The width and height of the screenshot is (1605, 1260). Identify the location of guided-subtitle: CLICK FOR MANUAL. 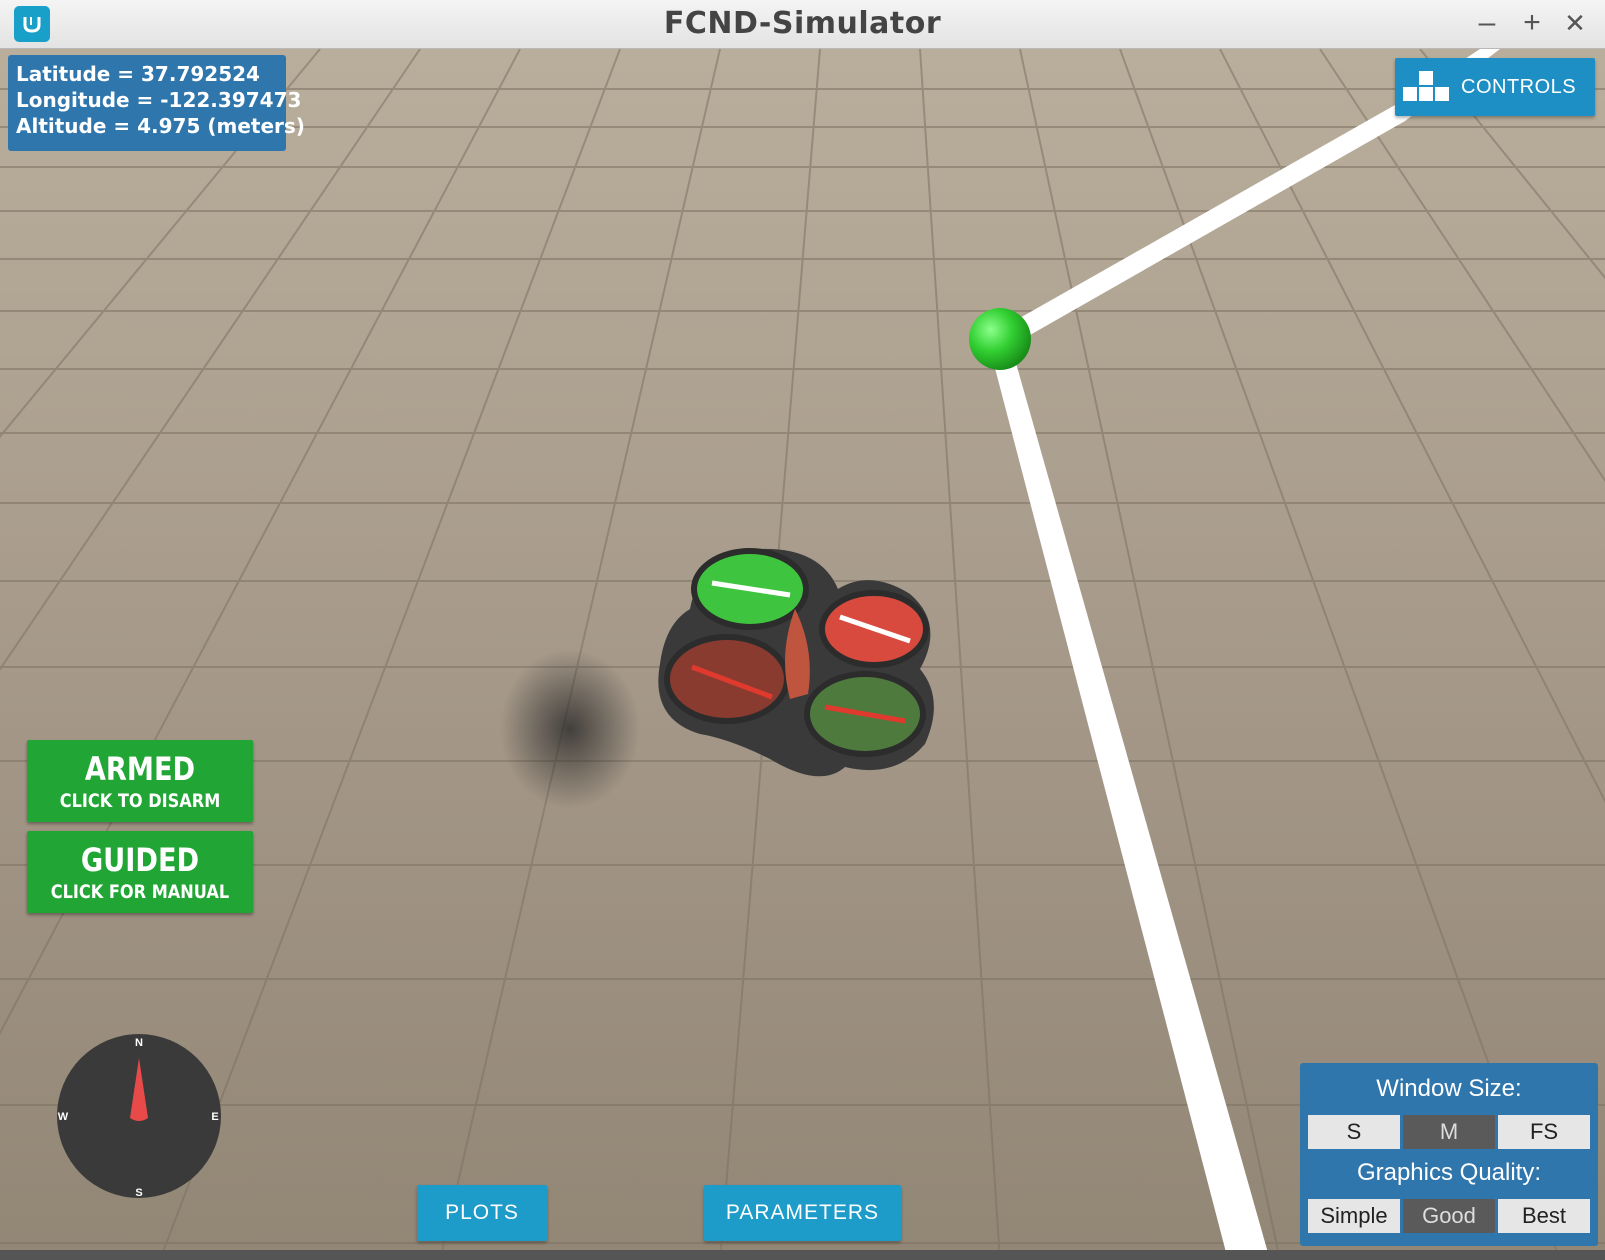
(140, 892).